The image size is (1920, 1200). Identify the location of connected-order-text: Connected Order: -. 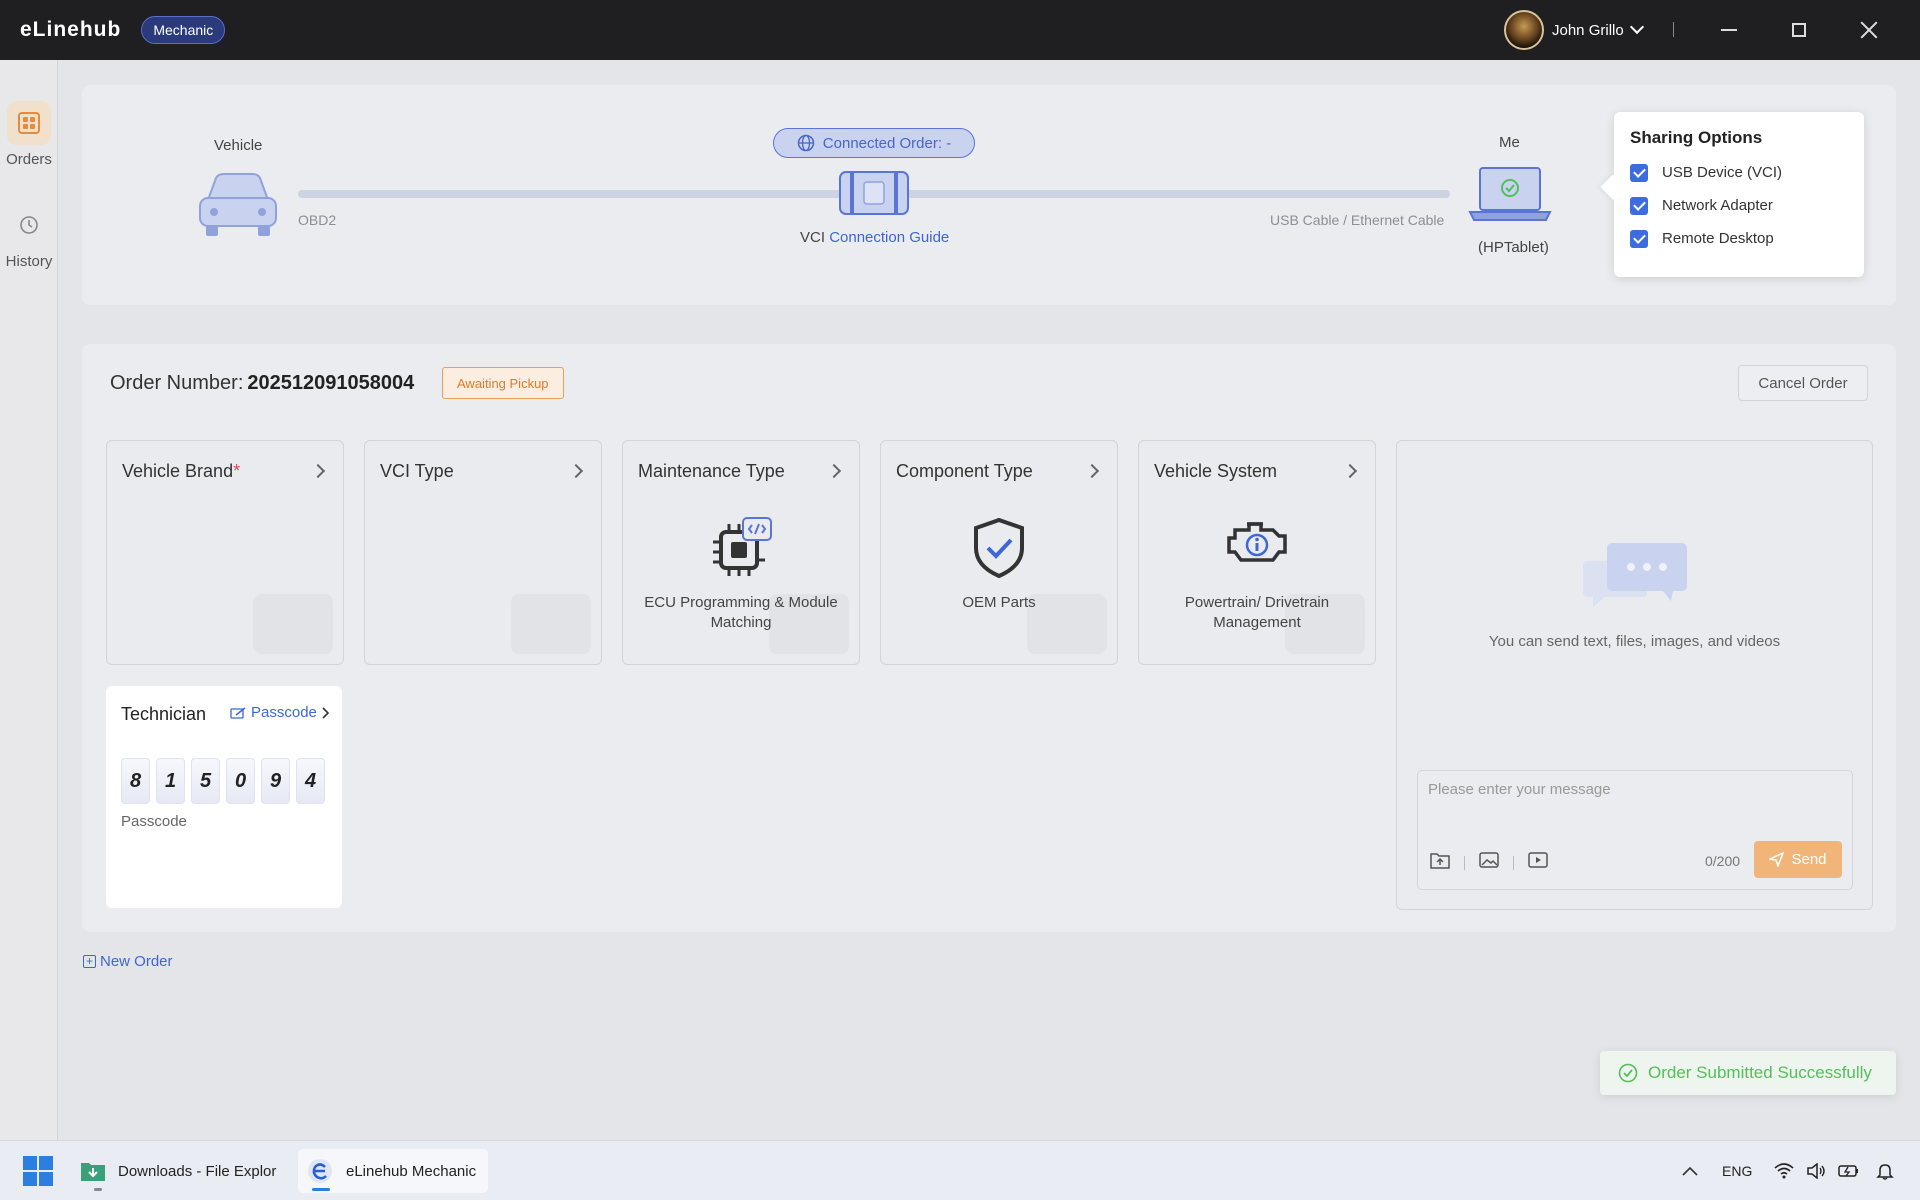
(887, 143).